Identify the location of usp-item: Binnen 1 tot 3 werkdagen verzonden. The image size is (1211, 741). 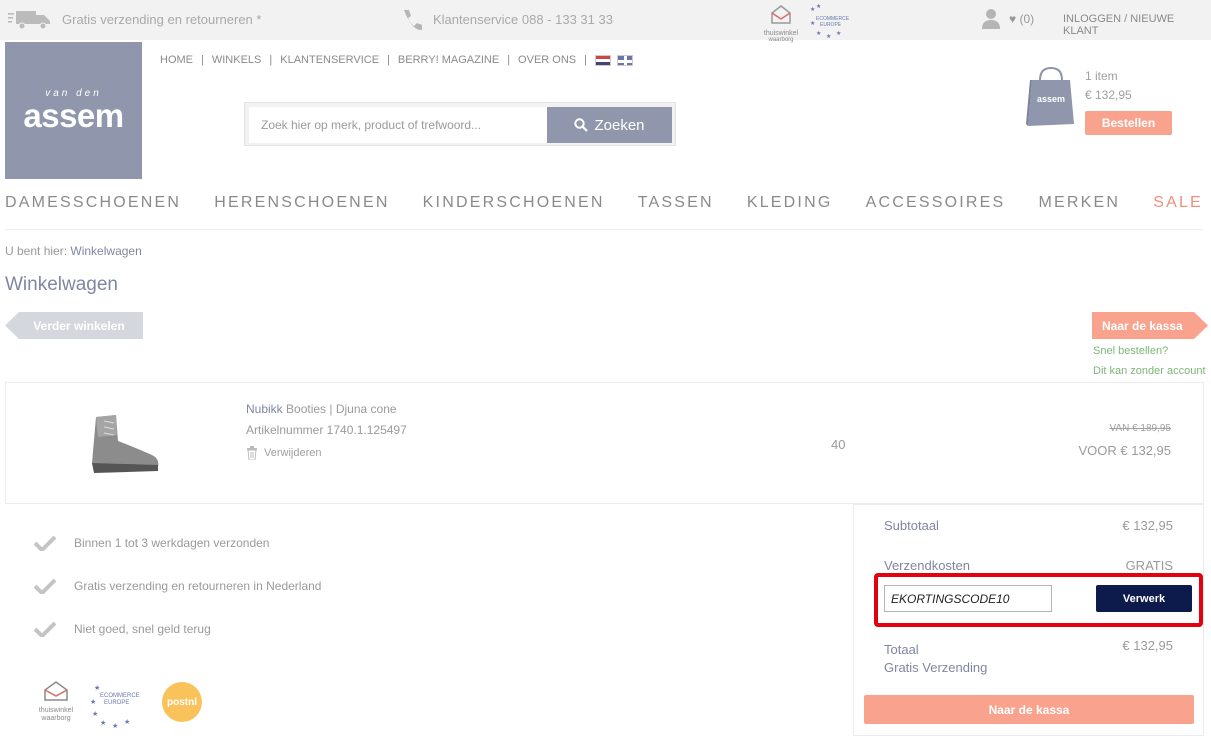
(151, 543).